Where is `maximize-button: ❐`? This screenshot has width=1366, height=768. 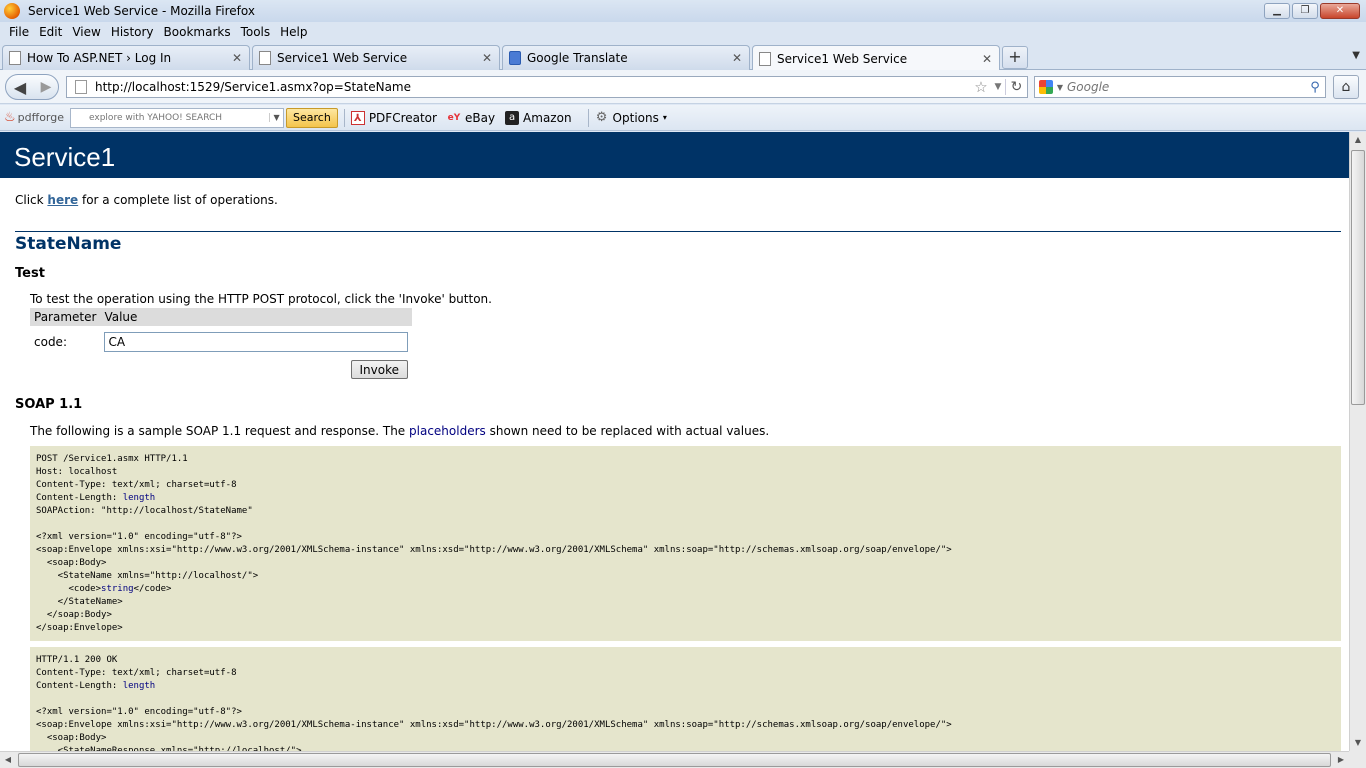 maximize-button: ❐ is located at coordinates (1305, 11).